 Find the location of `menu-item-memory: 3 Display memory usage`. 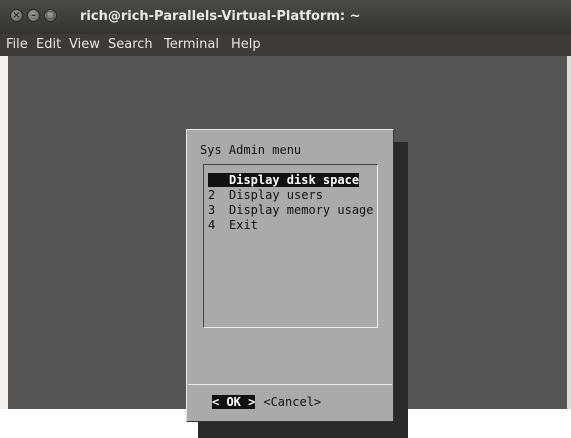

menu-item-memory: 3 Display memory usage is located at coordinates (291, 210).